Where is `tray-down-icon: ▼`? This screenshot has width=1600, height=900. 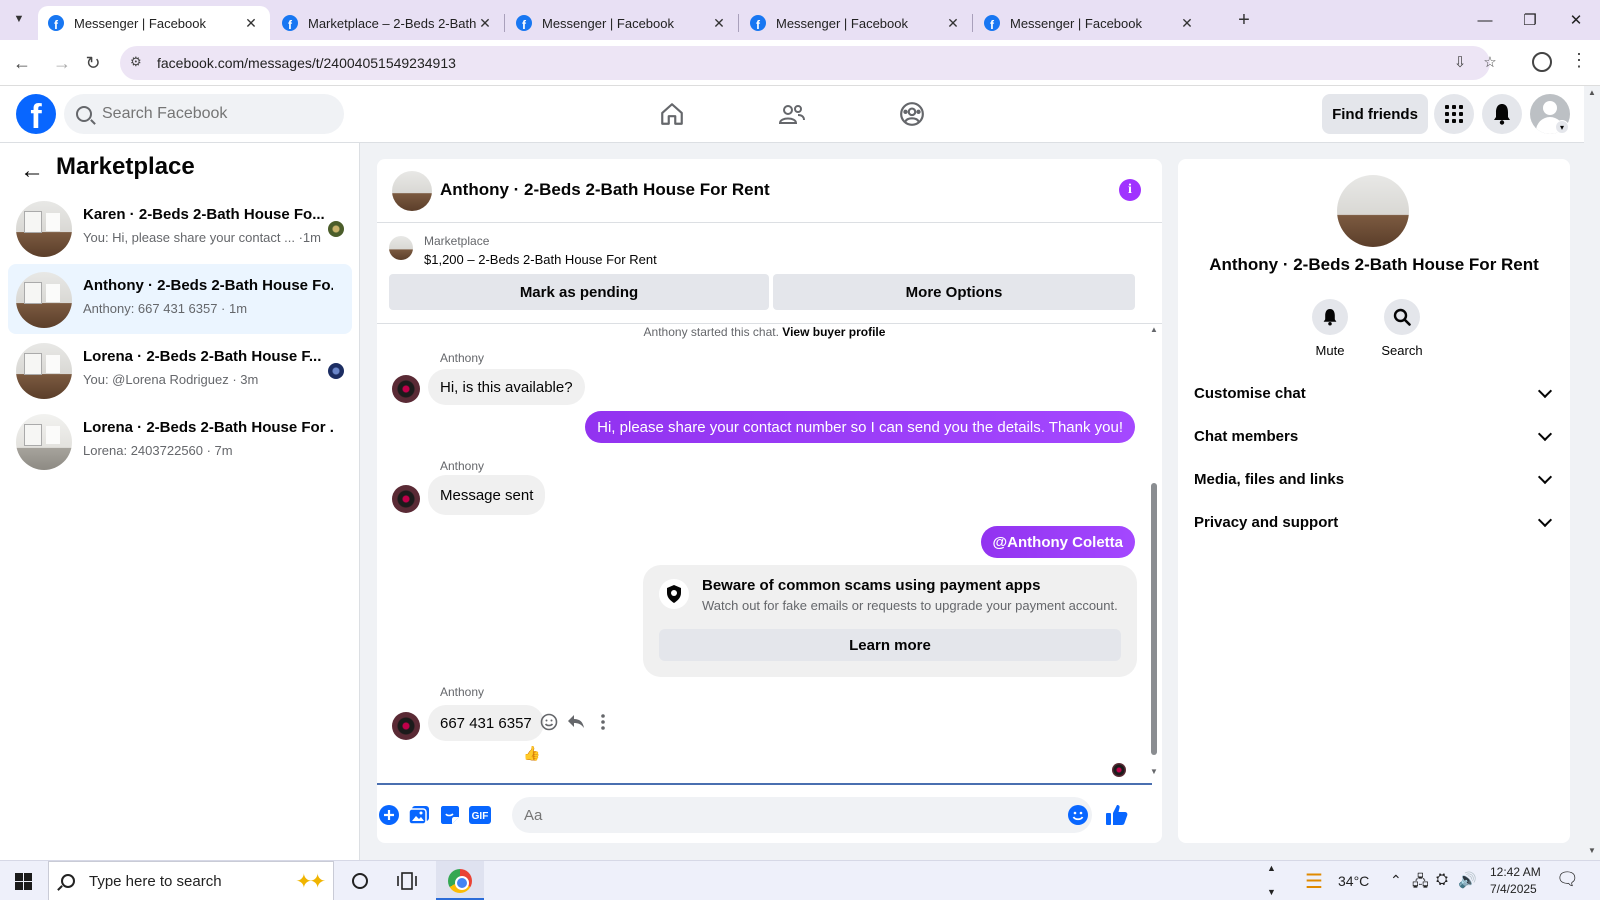
tray-down-icon: ▼ is located at coordinates (1271, 892).